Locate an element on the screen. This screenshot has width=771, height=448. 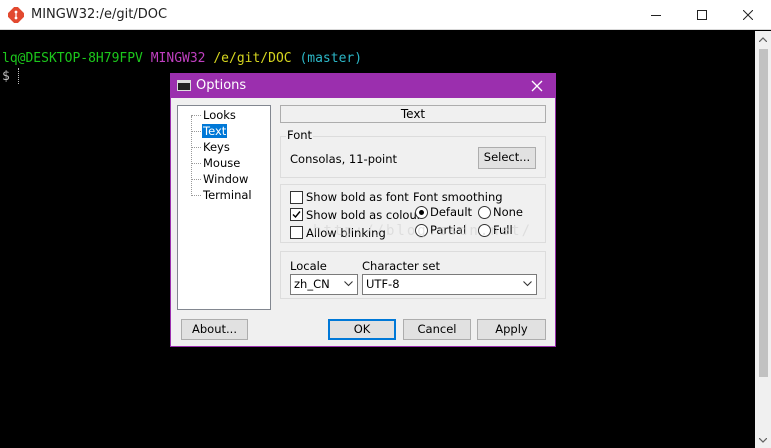
prompt-dollar: $ is located at coordinates (6, 76).